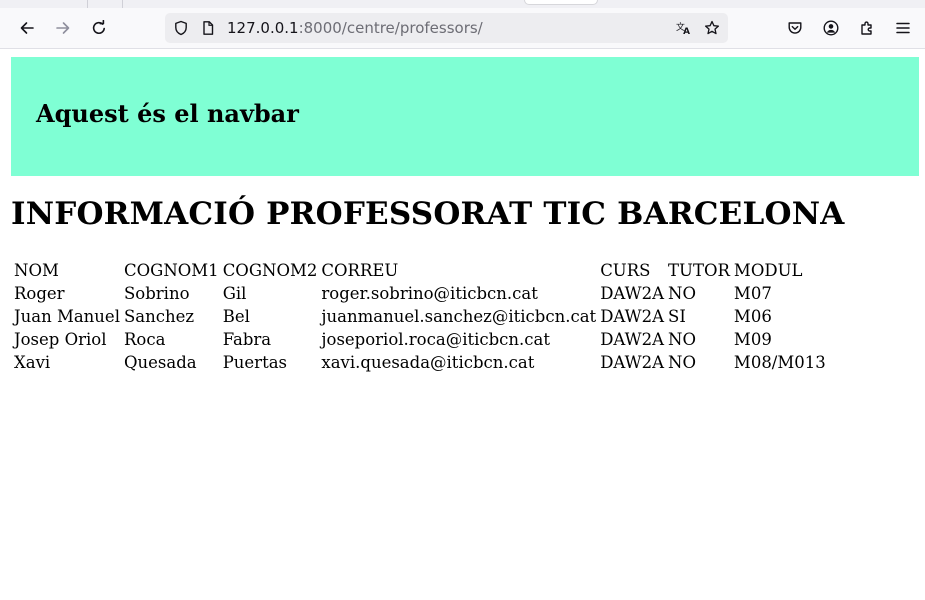 This screenshot has width=925, height=600. Describe the element at coordinates (435, 339) in the screenshot. I see `cell-correu: joseporiol.roca@iticbcn.cat` at that location.